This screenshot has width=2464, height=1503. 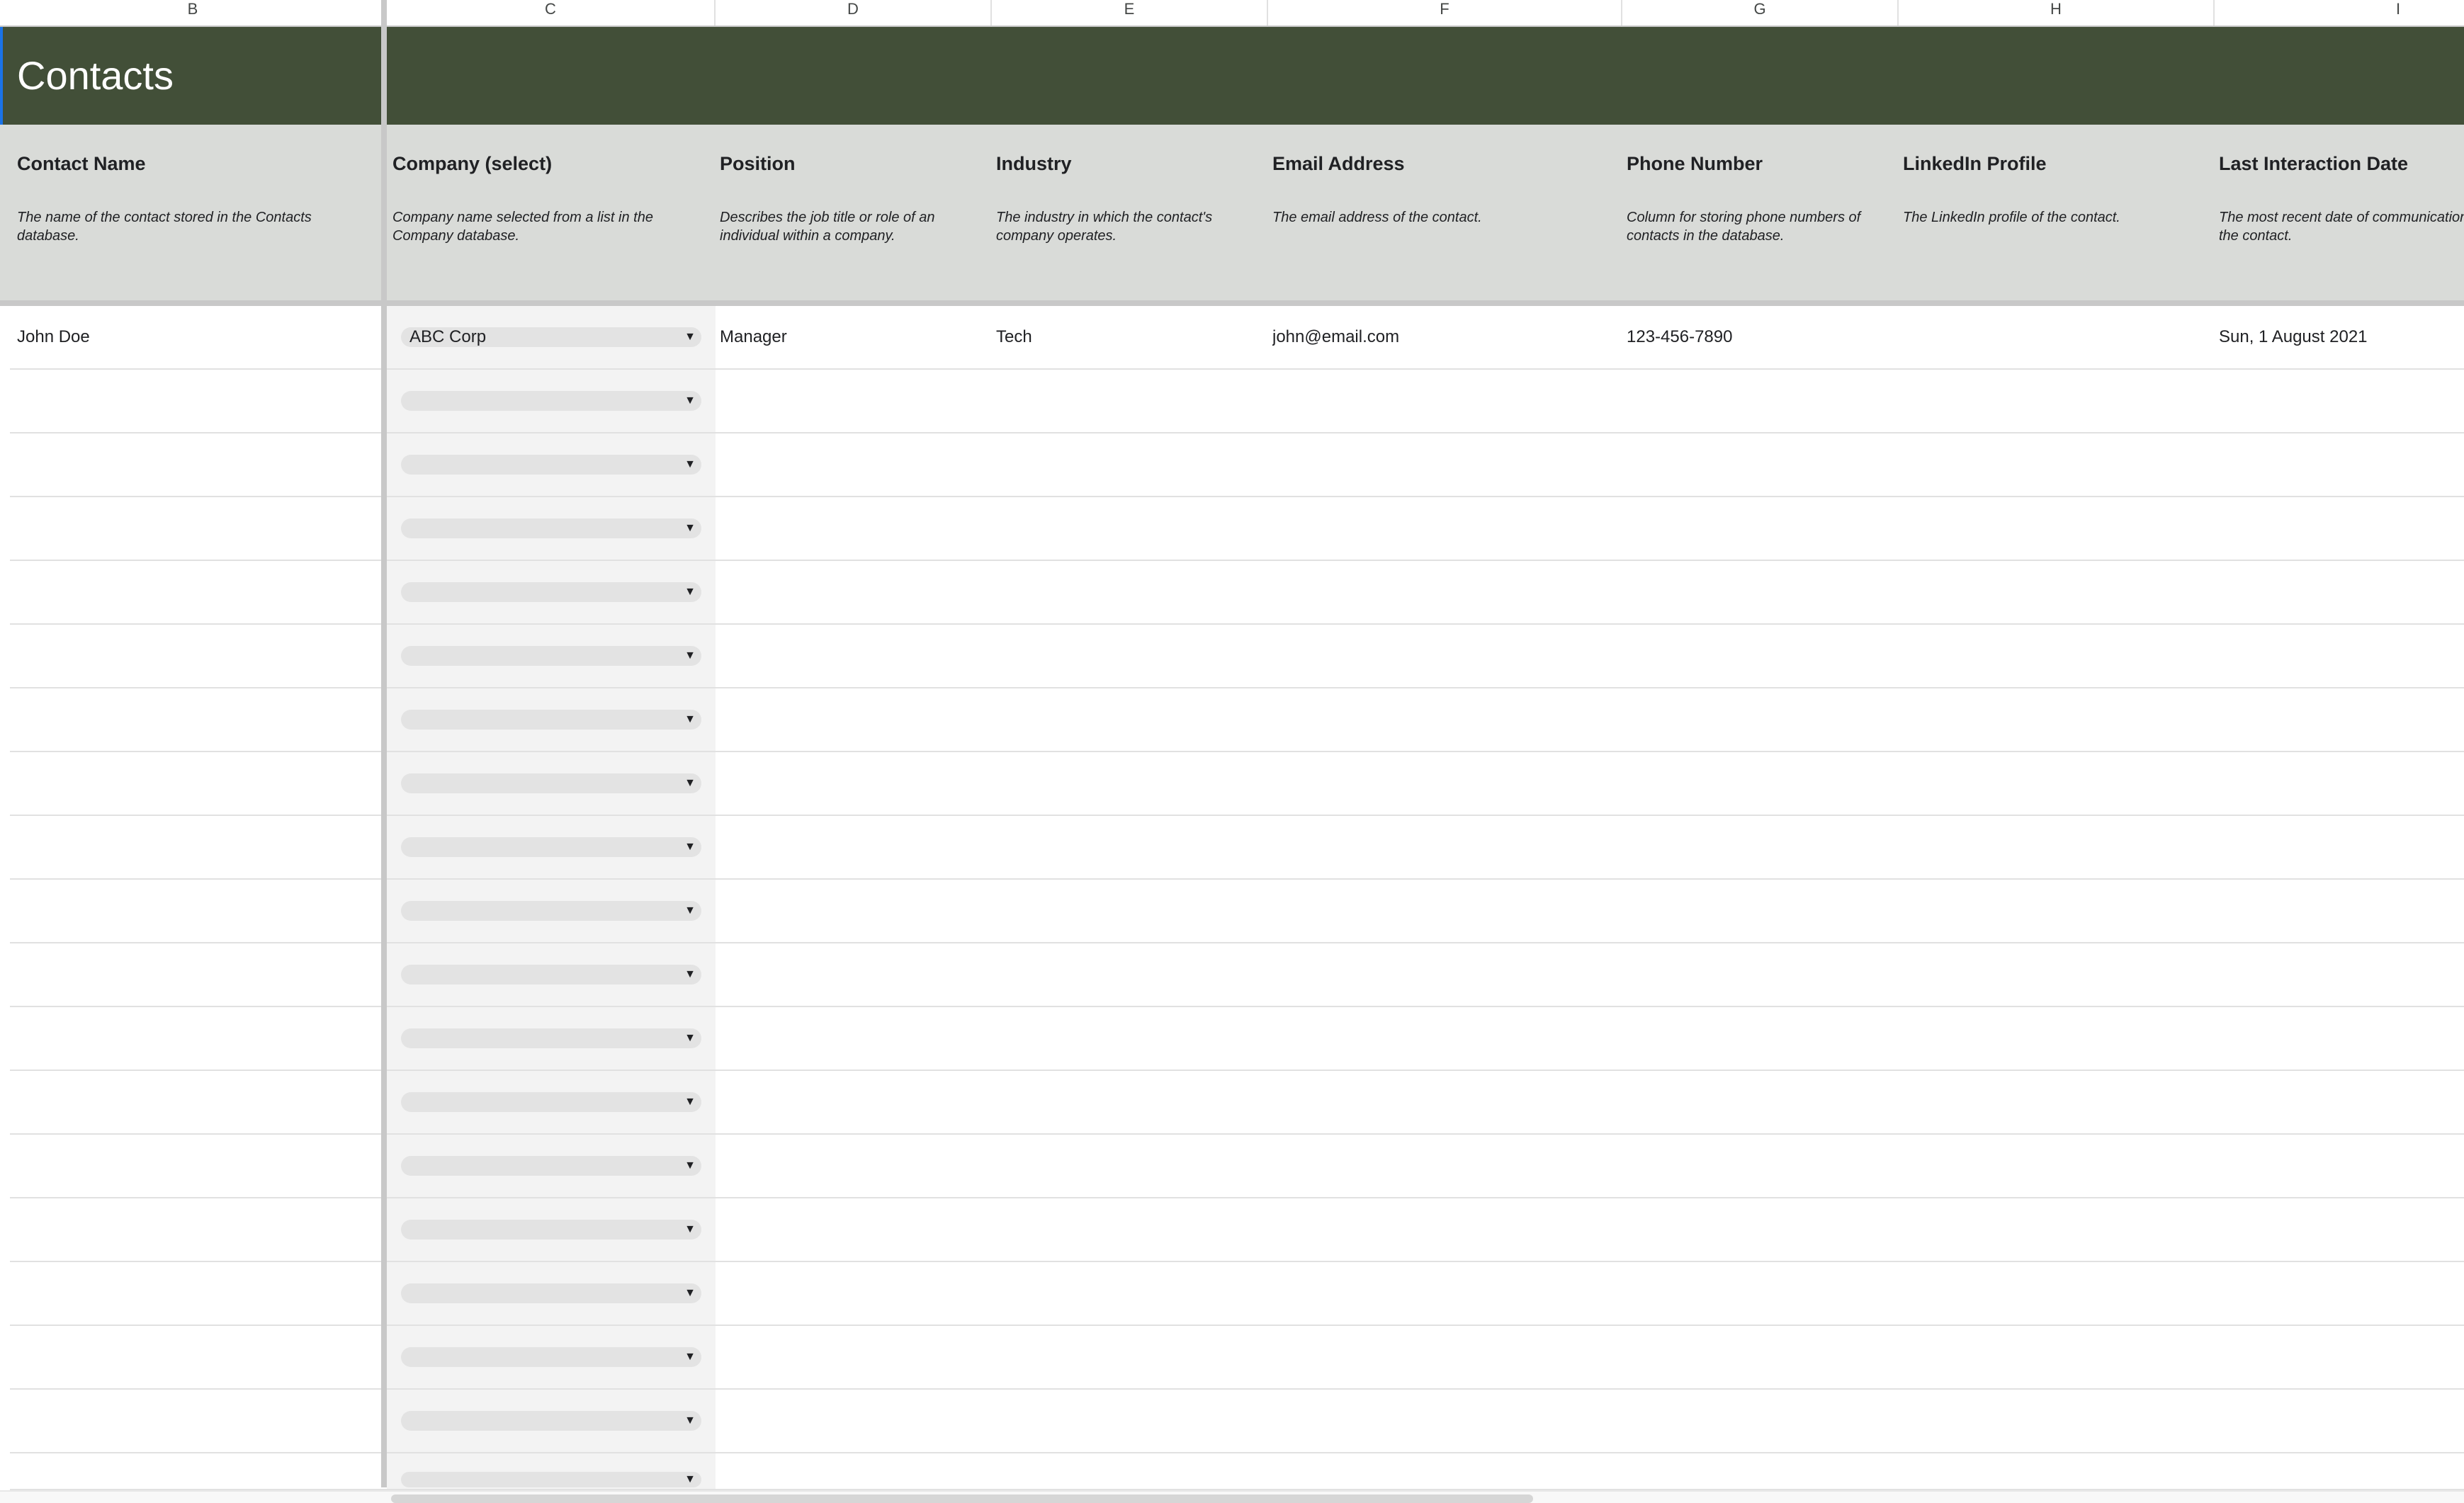 I want to click on field-name: Phone Number, so click(x=1695, y=163).